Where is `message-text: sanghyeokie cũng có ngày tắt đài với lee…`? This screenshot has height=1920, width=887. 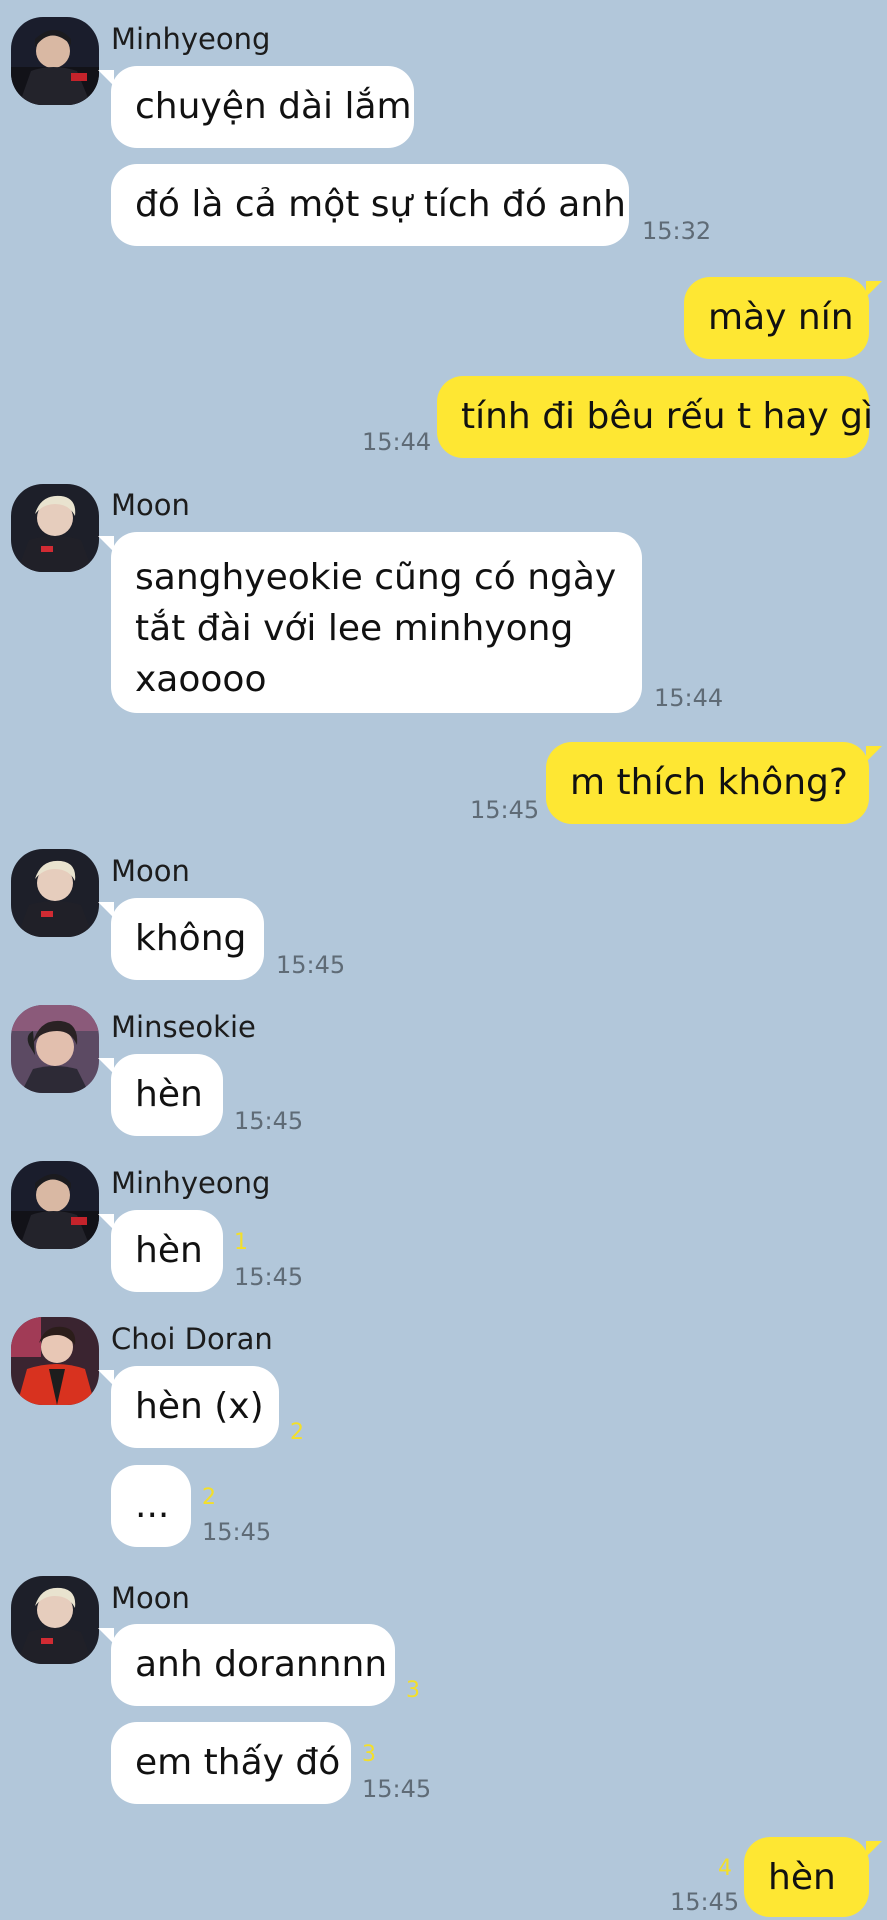
message-text: sanghyeokie cũng có ngày tắt đài với lee… is located at coordinates (376, 628).